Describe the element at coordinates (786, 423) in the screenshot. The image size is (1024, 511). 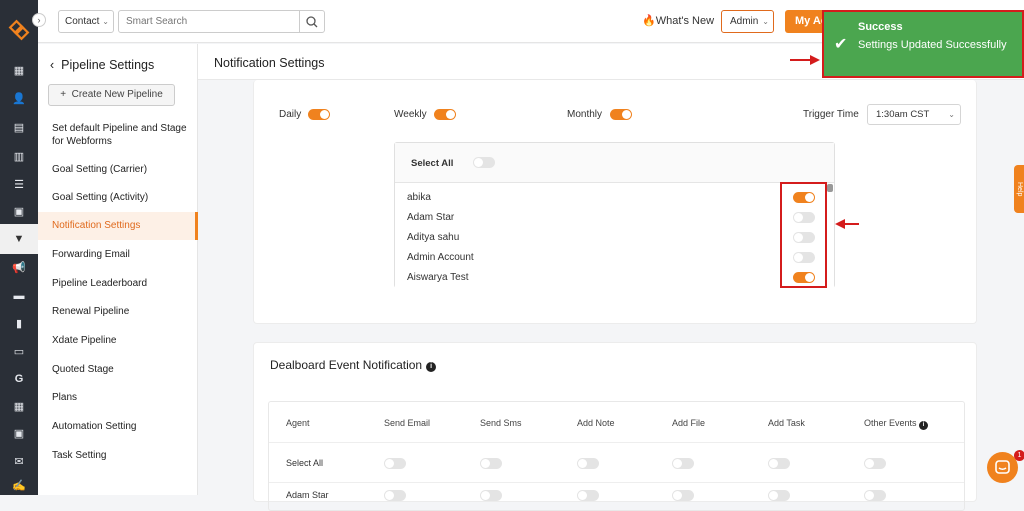
I see `column-header: Add Task` at that location.